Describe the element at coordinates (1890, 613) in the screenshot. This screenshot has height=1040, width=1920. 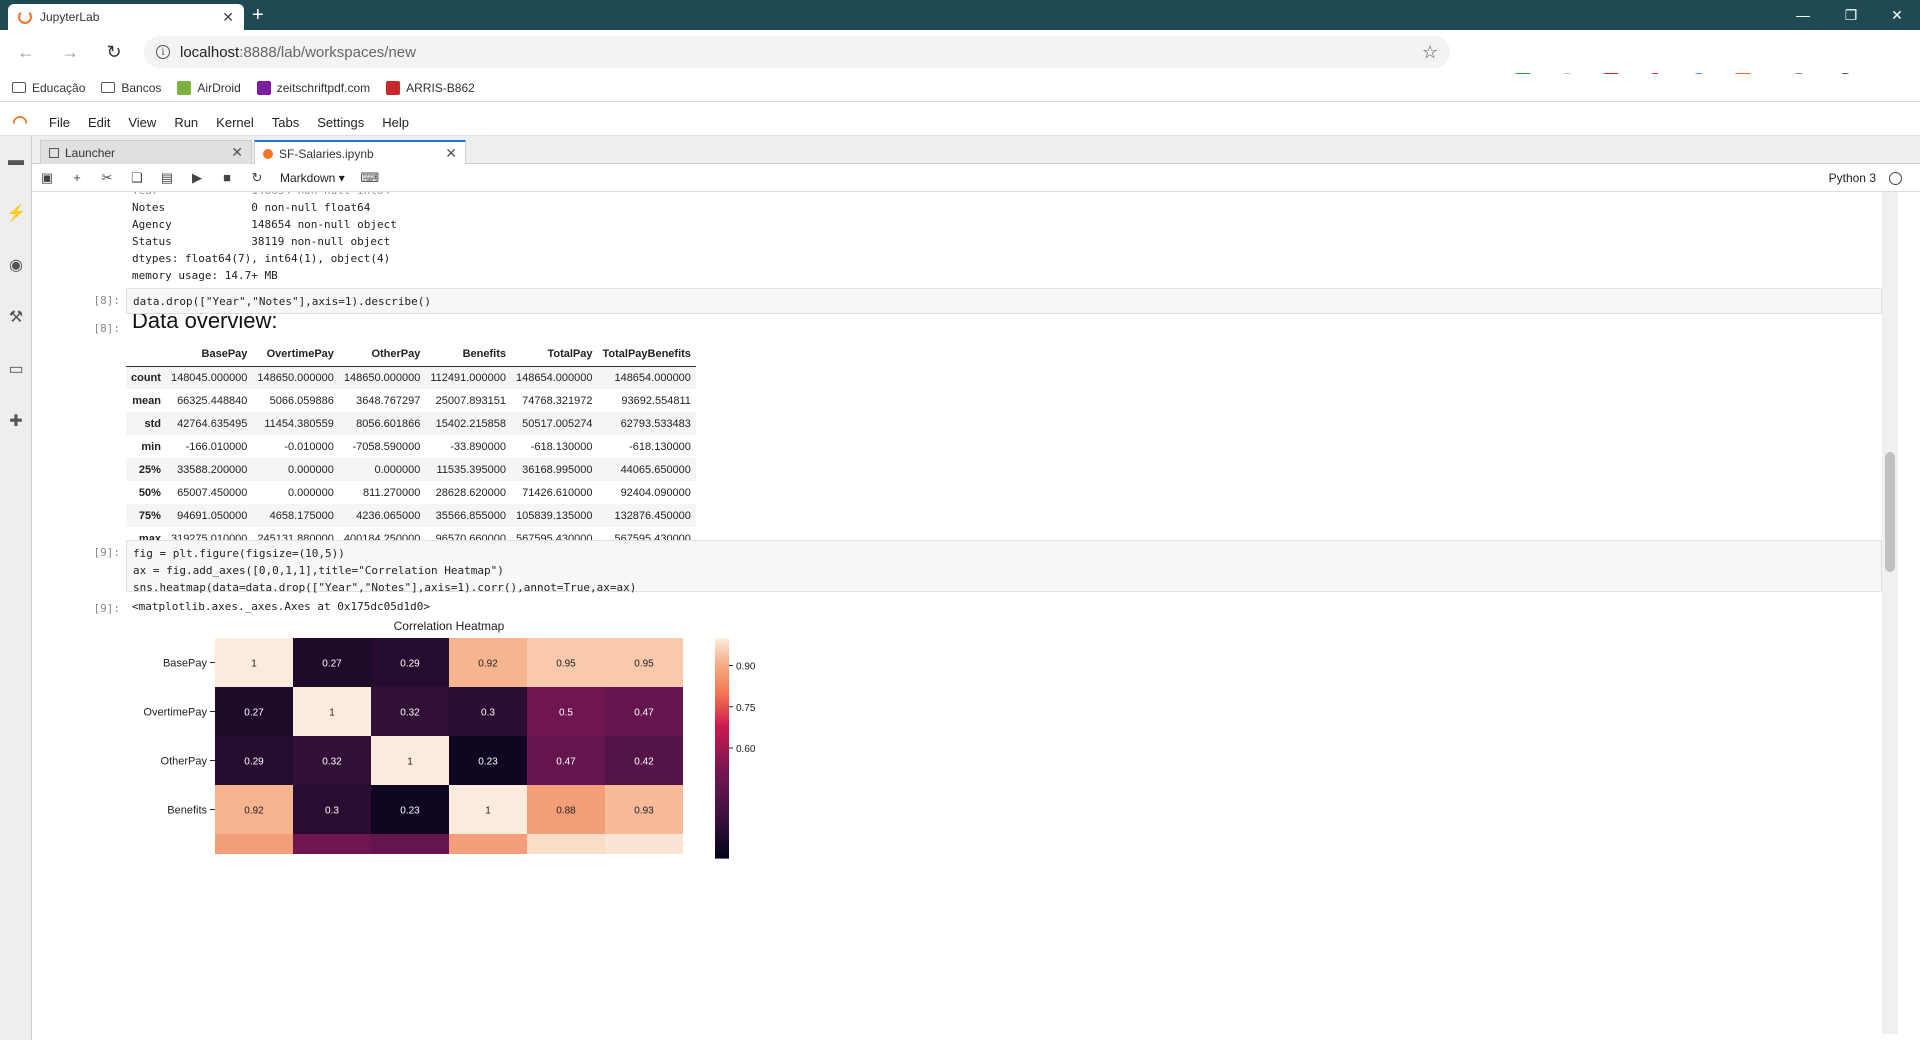
I see `notebook-scrollbar` at that location.